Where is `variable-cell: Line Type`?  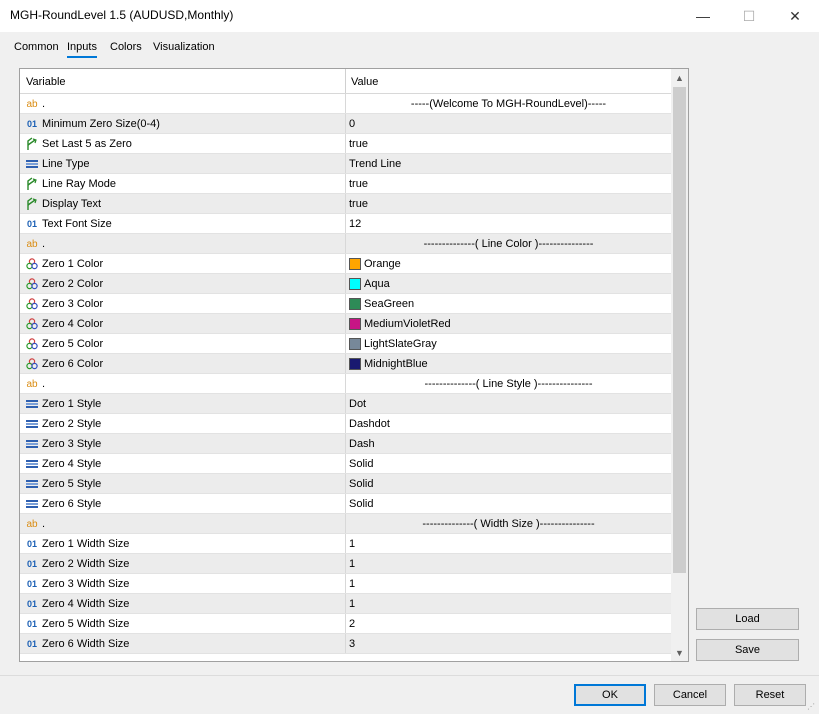 variable-cell: Line Type is located at coordinates (183, 164).